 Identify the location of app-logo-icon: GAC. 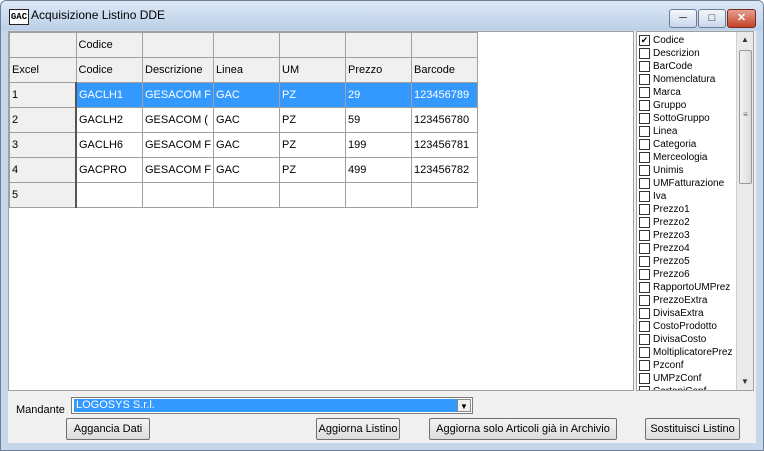
(19, 17).